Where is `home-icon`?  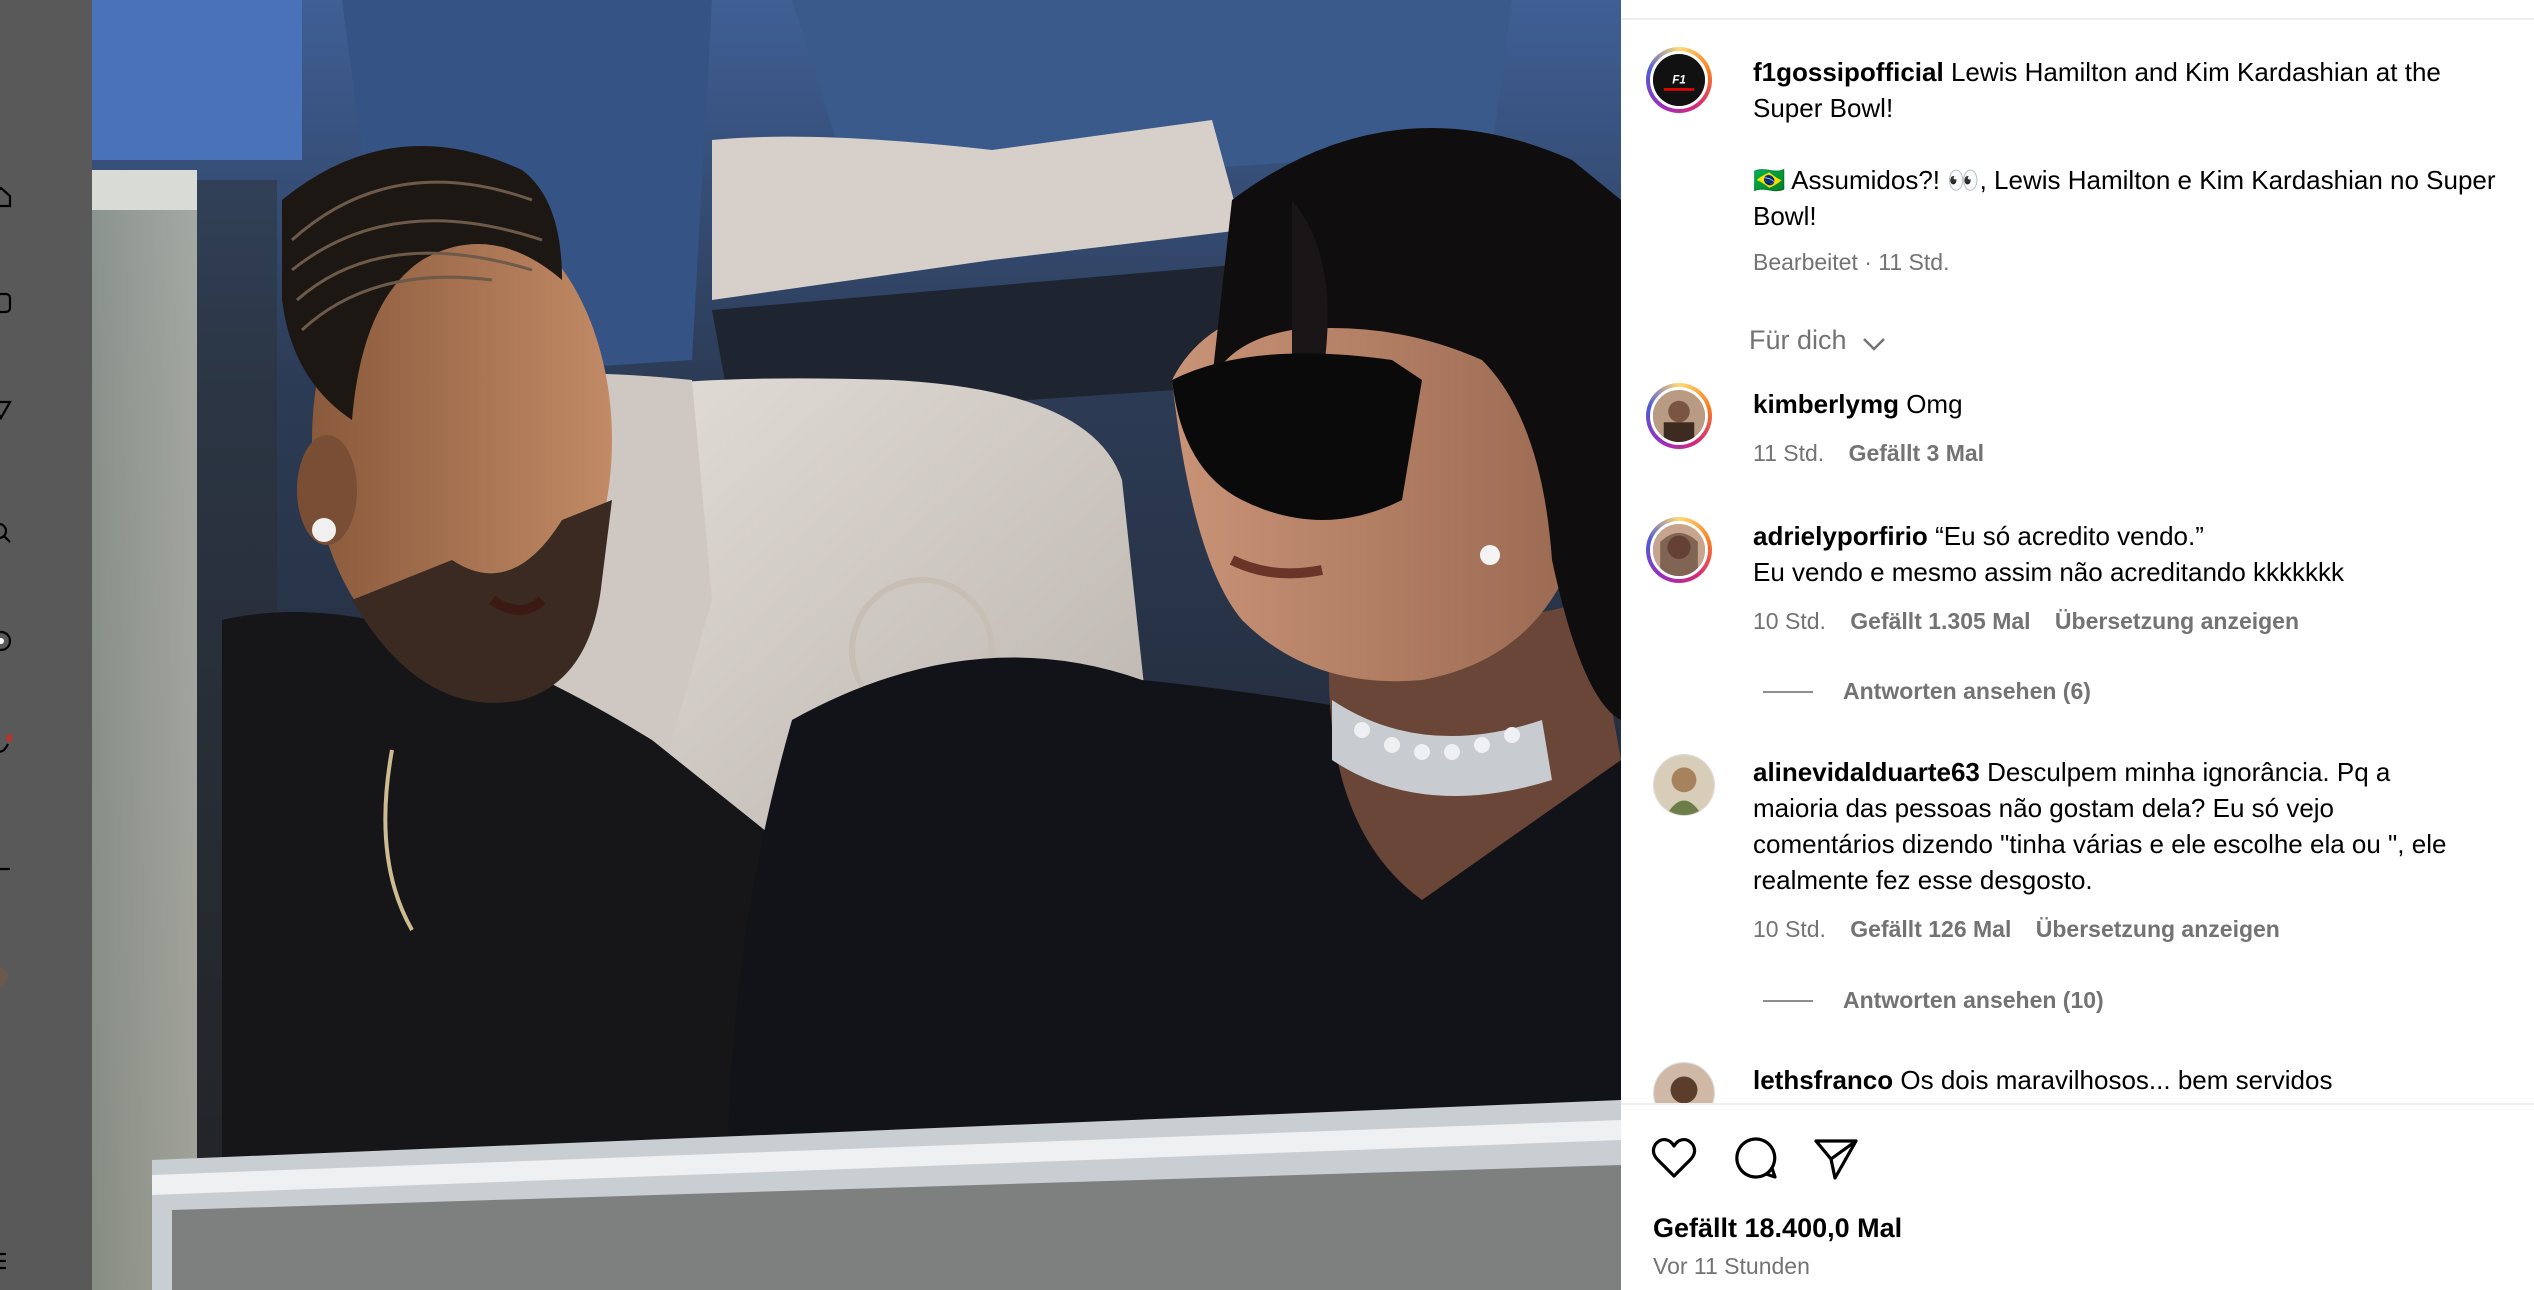
home-icon is located at coordinates (6, 197).